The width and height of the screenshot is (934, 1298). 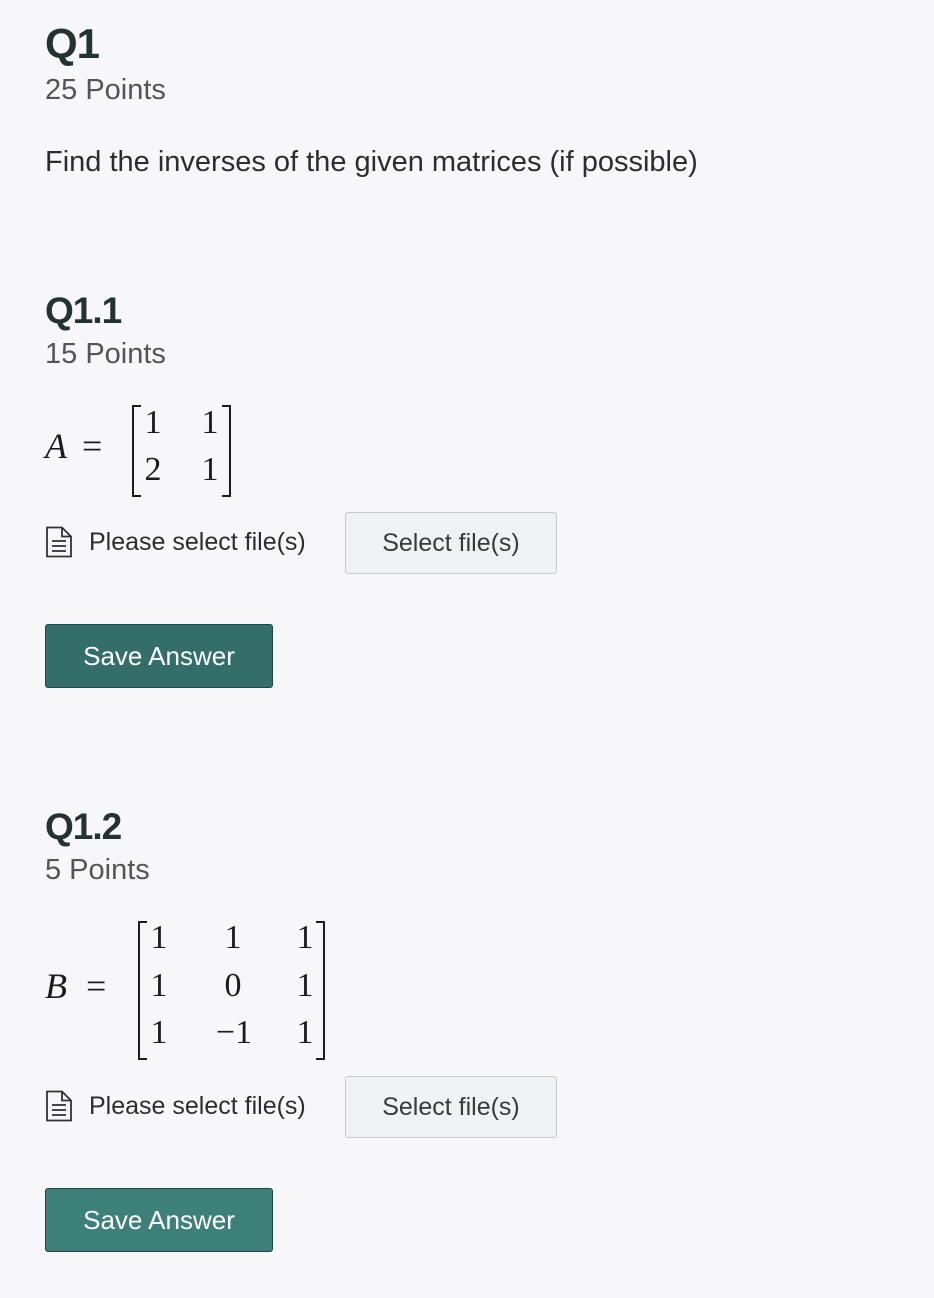 What do you see at coordinates (105, 354) in the screenshot?
I see `subquestion-points: 15 Points` at bounding box center [105, 354].